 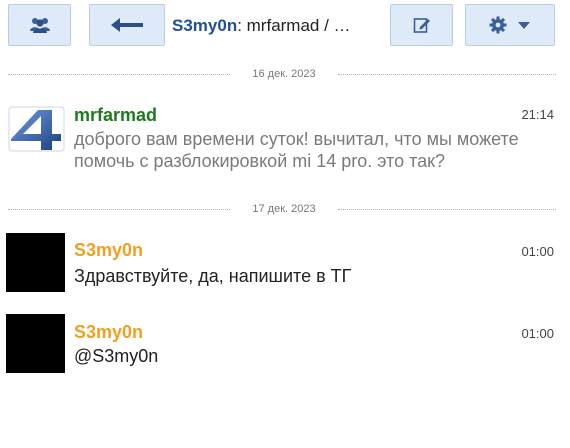 What do you see at coordinates (537, 114) in the screenshot?
I see `message-time: 21:14` at bounding box center [537, 114].